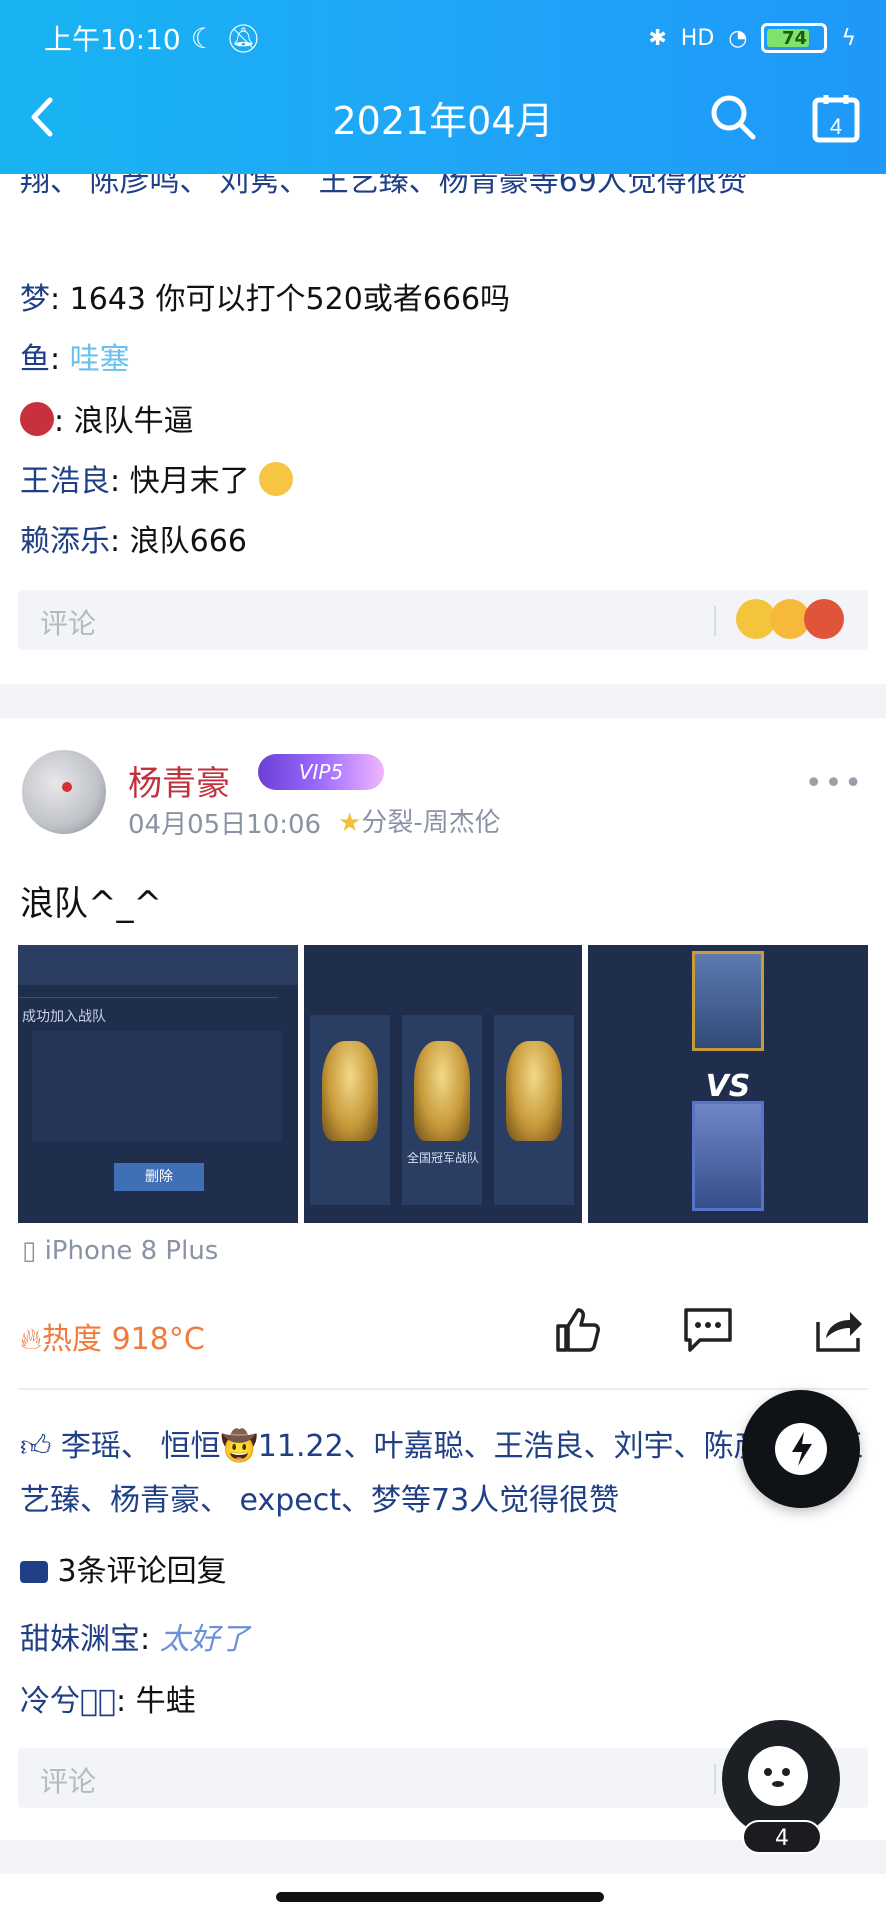 Image resolution: width=886 pixels, height=1920 pixels. Describe the element at coordinates (836, 126) in the screenshot. I see `calendar-day: 4` at that location.